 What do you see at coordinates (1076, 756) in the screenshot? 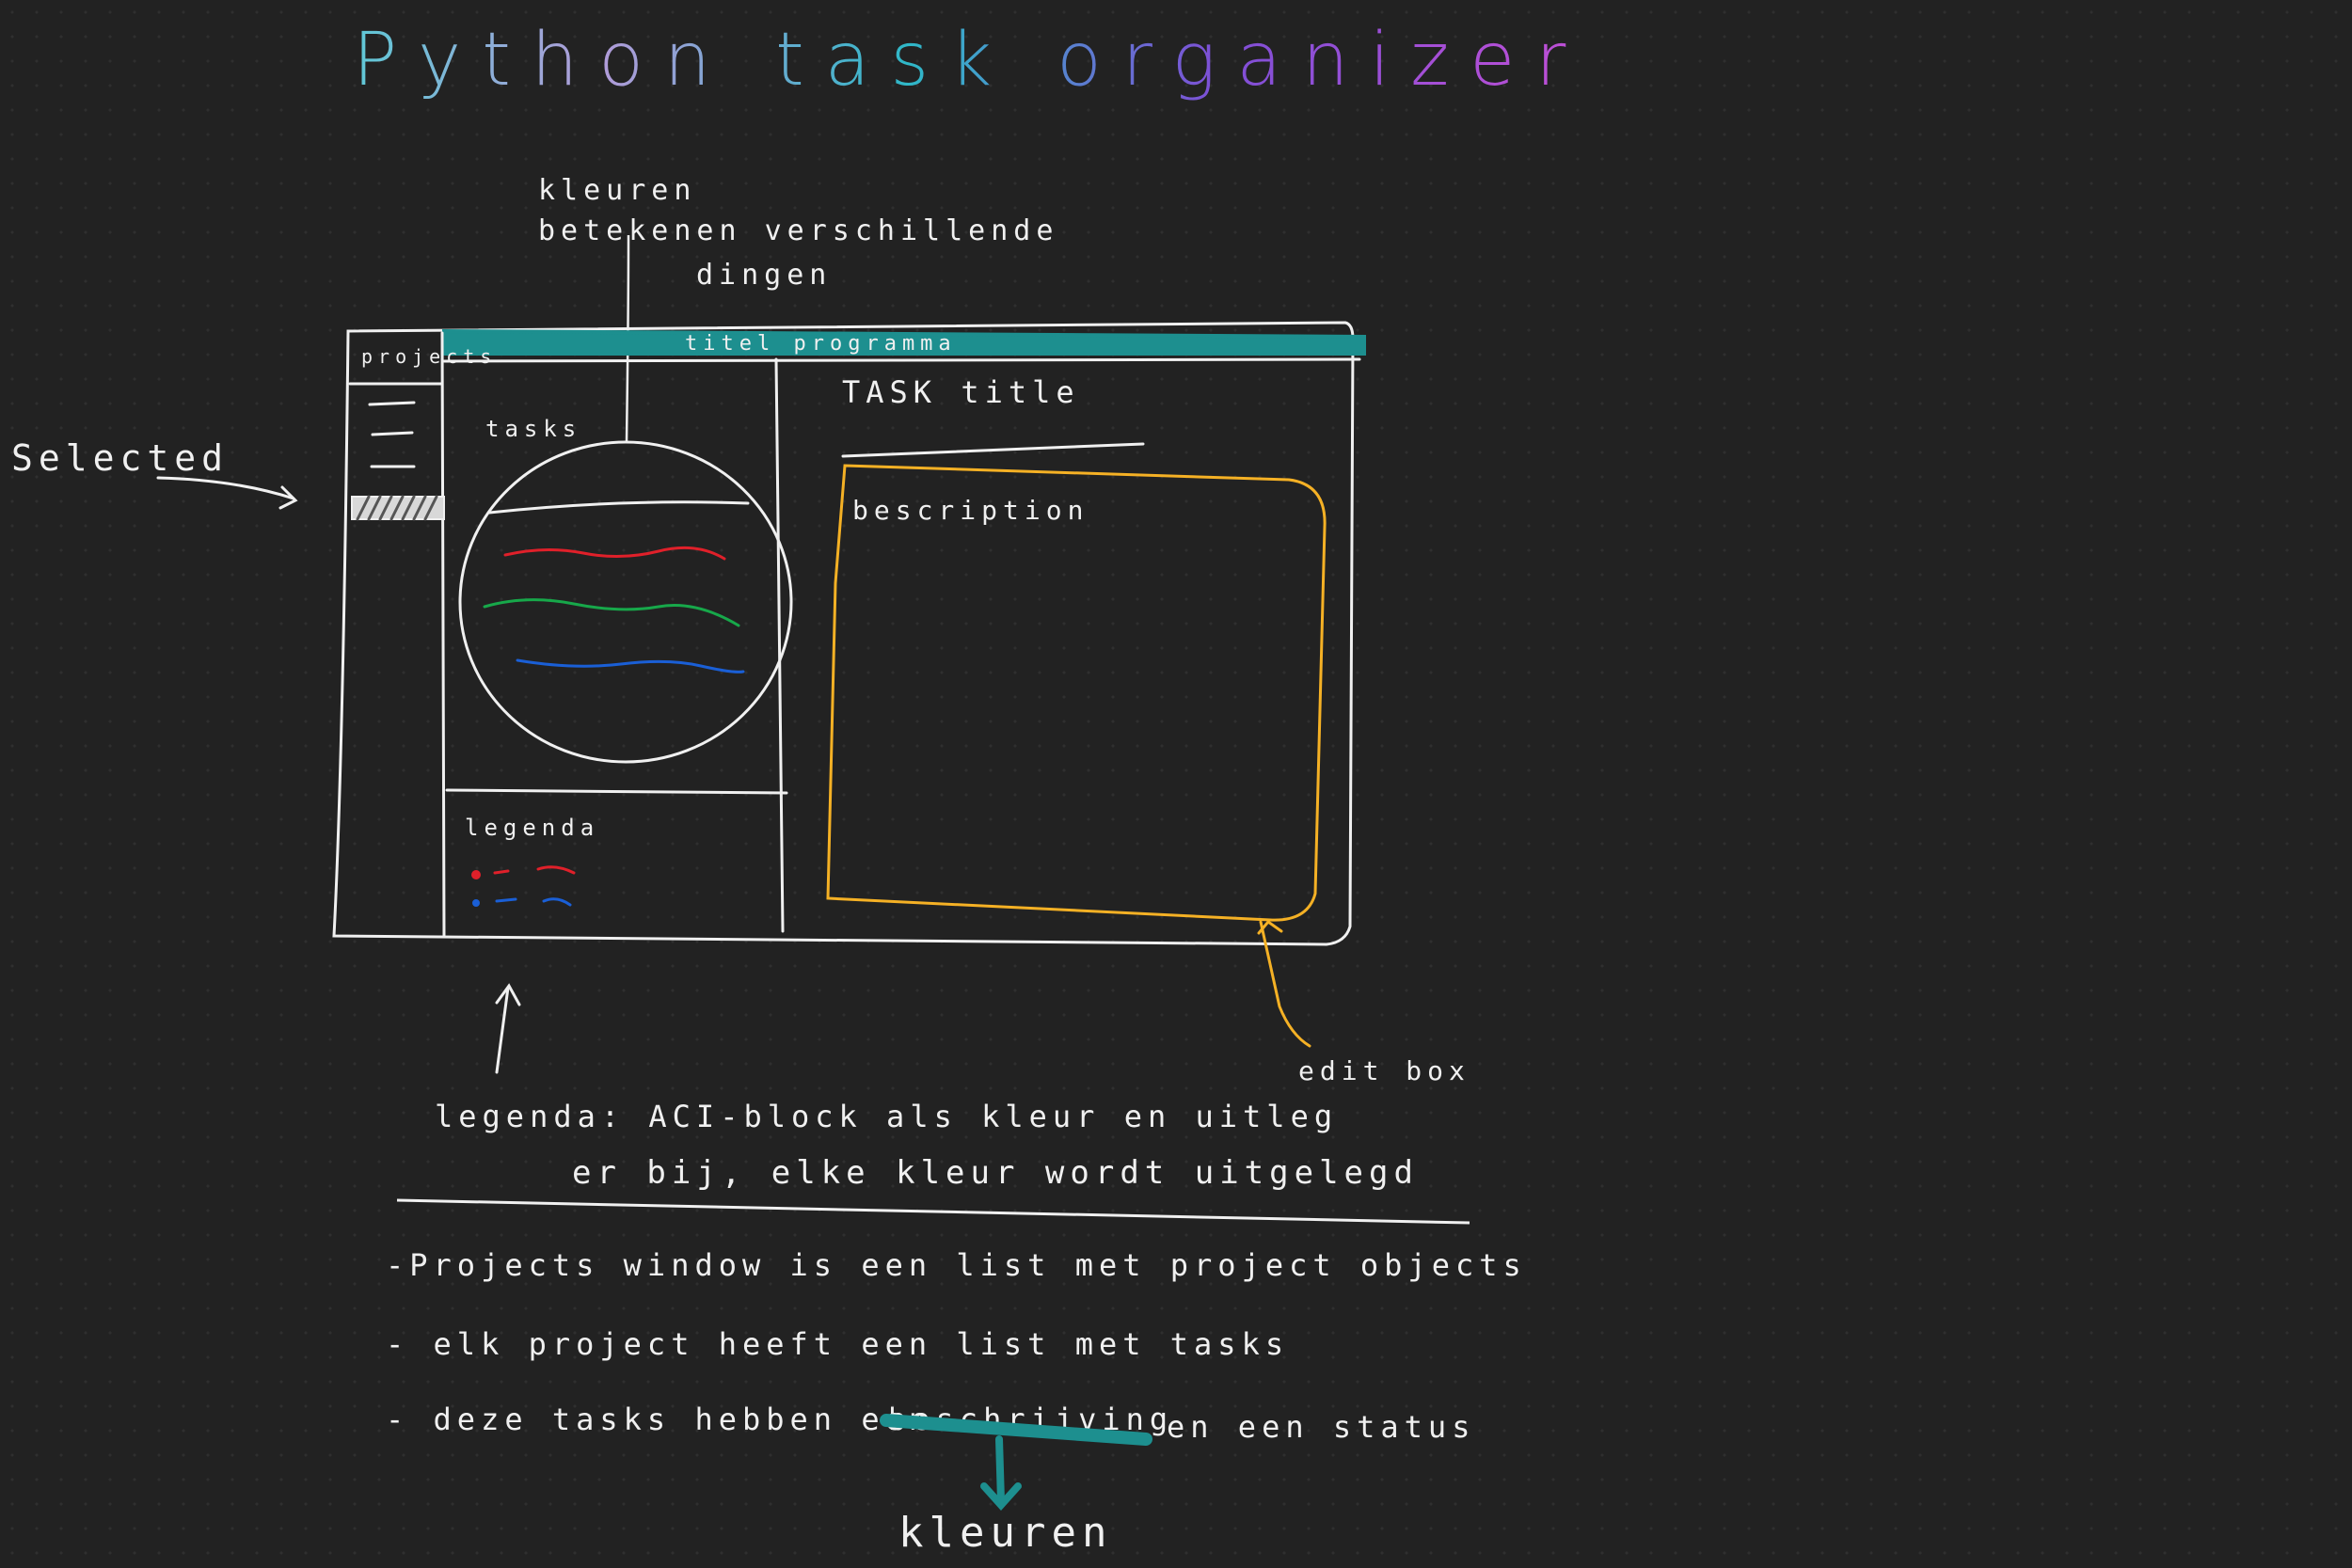
I see `edit-box-sketch` at bounding box center [1076, 756].